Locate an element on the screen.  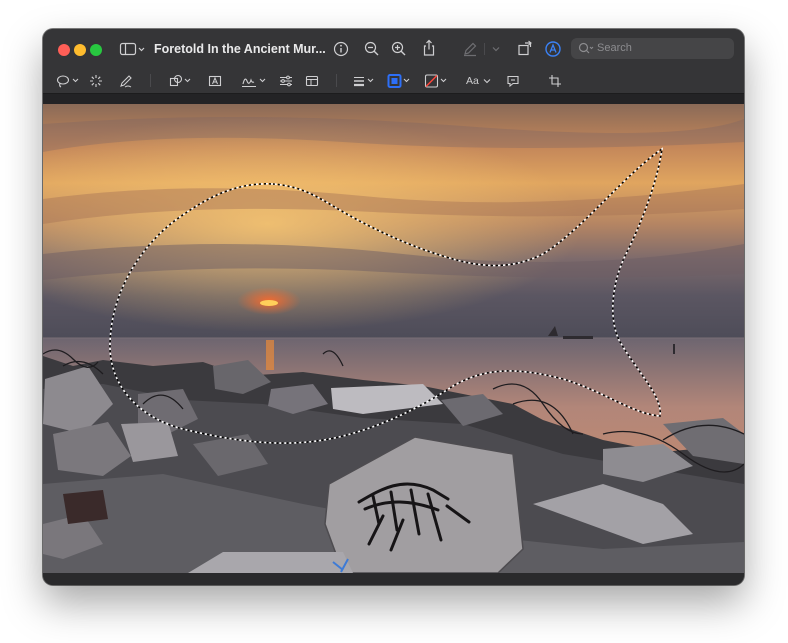
highlight-pen-icon is located at coordinates (470, 49).